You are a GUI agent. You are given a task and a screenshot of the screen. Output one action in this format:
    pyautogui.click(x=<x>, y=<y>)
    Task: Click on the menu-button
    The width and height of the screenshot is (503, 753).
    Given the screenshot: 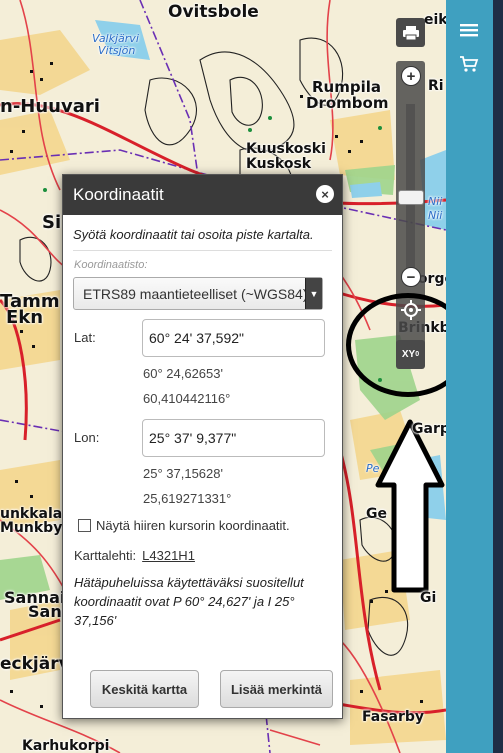 What is the action you would take?
    pyautogui.click(x=469, y=30)
    